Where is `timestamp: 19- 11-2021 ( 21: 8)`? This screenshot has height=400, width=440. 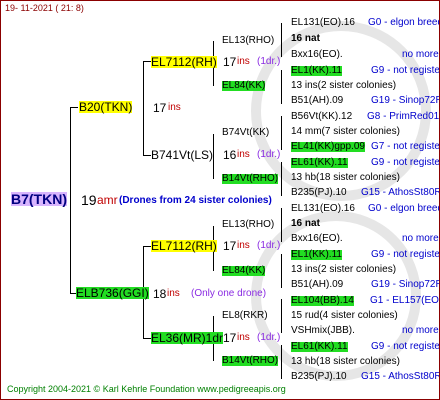
timestamp: 19- 11-2021 ( 21: 8) is located at coordinates (44, 8).